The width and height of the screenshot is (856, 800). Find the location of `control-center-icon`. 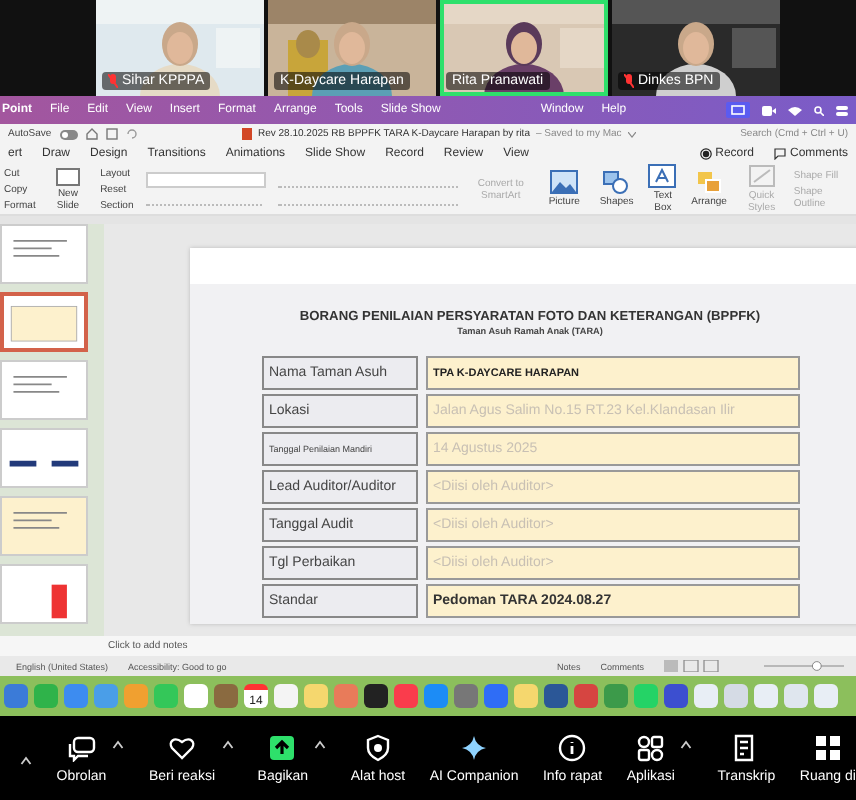

control-center-icon is located at coordinates (842, 110).